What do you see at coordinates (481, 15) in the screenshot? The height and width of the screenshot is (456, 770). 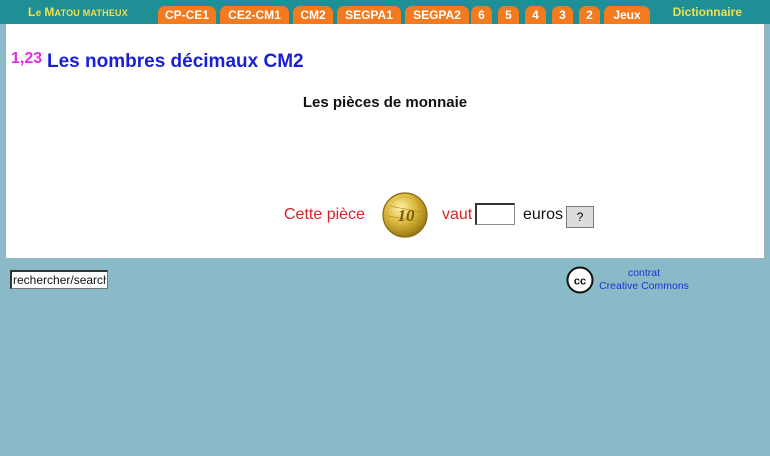 I see `tab-6: 6` at bounding box center [481, 15].